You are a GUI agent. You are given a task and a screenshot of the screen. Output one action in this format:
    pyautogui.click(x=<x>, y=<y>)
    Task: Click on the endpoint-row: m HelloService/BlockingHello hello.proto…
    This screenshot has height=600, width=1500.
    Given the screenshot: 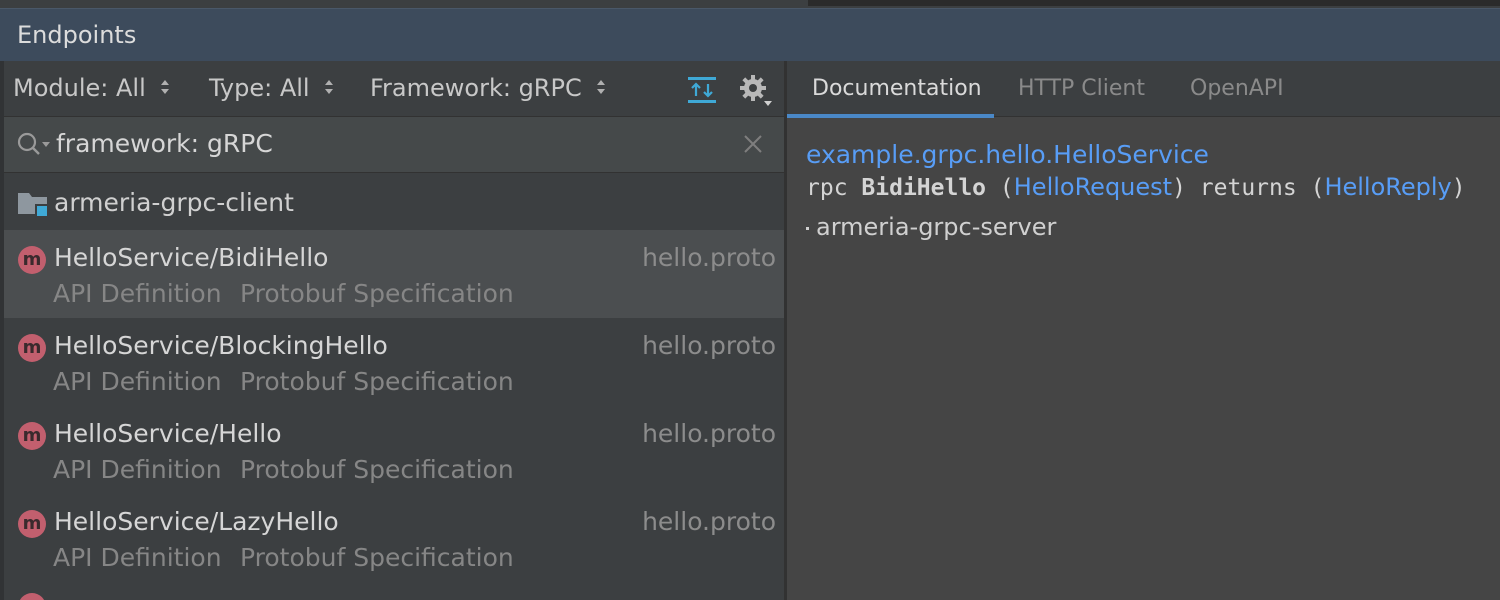 What is the action you would take?
    pyautogui.click(x=394, y=362)
    